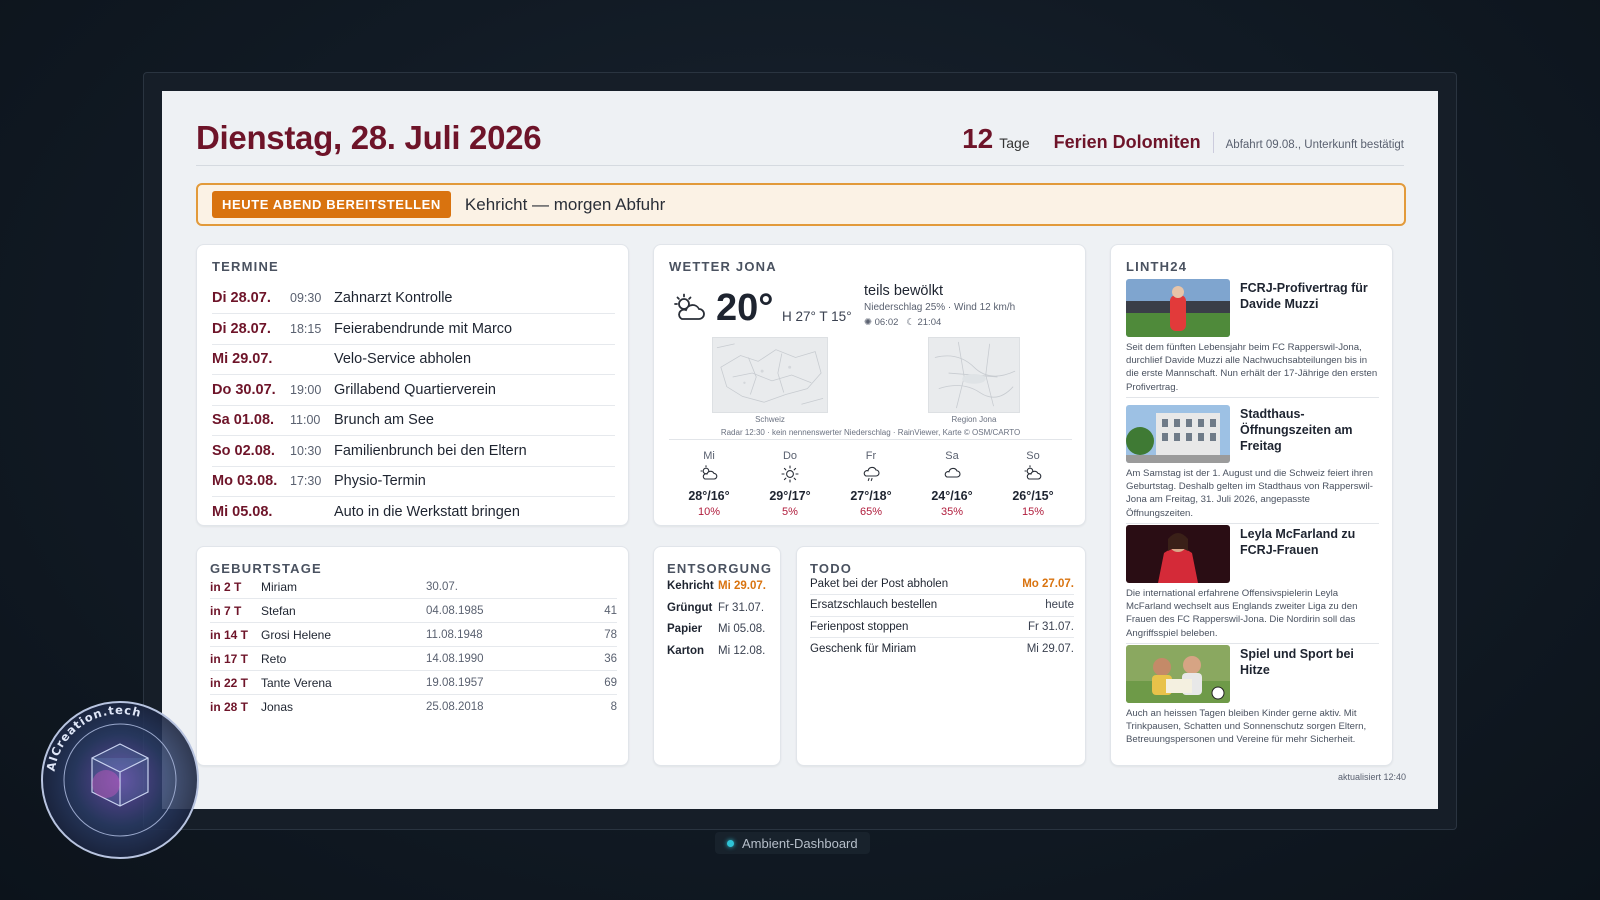 The image size is (1600, 900). What do you see at coordinates (871, 456) in the screenshot?
I see `forecast-day-label: Fr` at bounding box center [871, 456].